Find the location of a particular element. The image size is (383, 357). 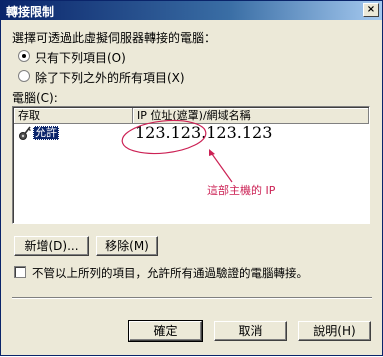

allow-all-label: 不管以上所列的項目，允許所有通過驗證的電腦轉接。 is located at coordinates (170, 273).